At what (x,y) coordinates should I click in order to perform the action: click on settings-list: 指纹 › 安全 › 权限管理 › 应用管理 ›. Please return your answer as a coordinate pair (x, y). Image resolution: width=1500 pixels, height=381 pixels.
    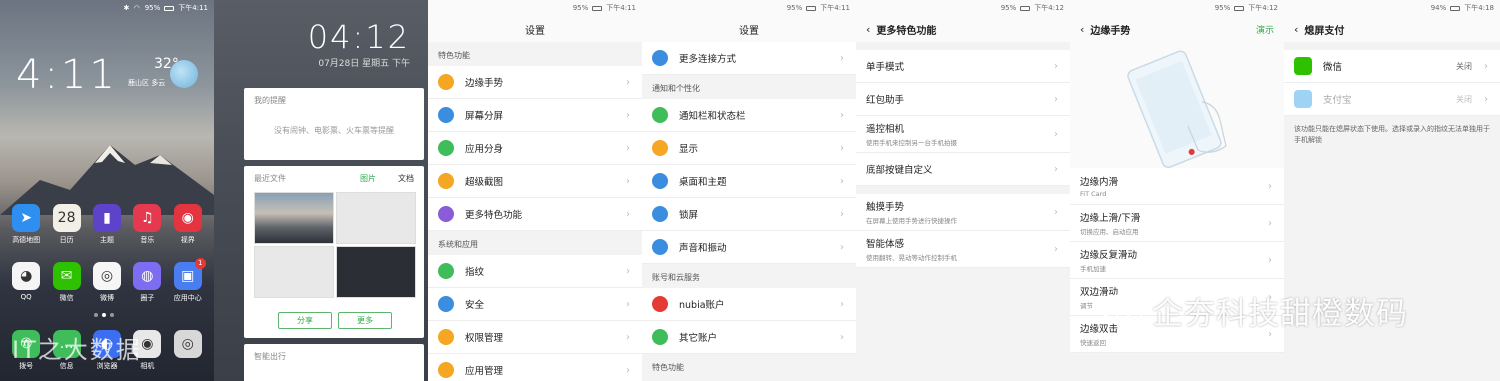
    Looking at the image, I should click on (535, 318).